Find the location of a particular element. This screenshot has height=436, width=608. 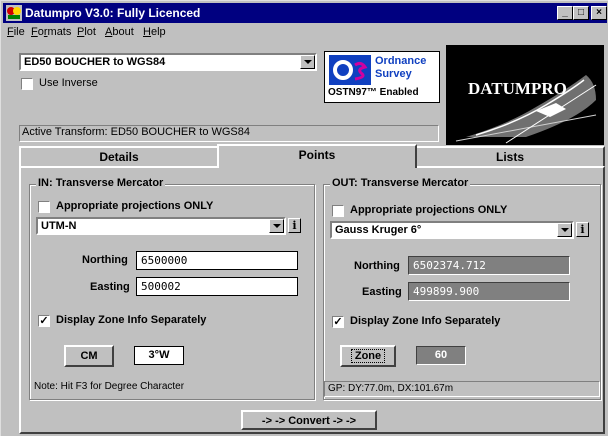

tab-details: Details is located at coordinates (119, 156).